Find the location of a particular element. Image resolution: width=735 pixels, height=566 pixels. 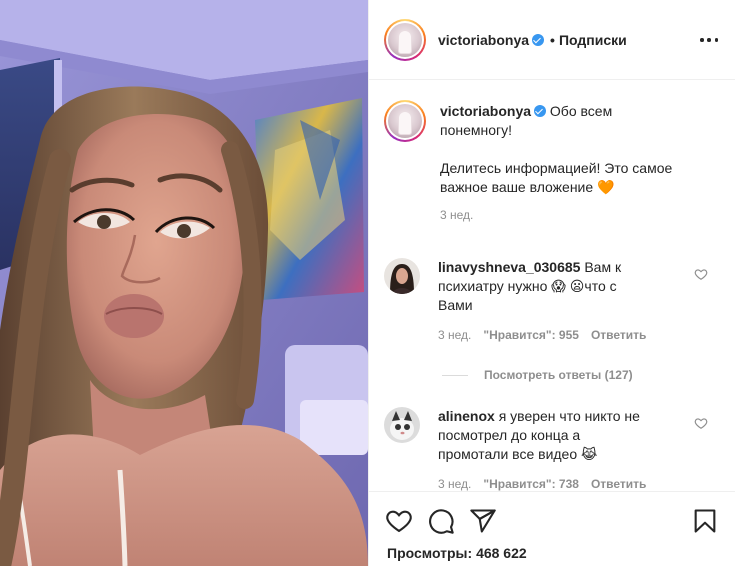

comment-text-1: я уверен что никто не is located at coordinates (569, 416).